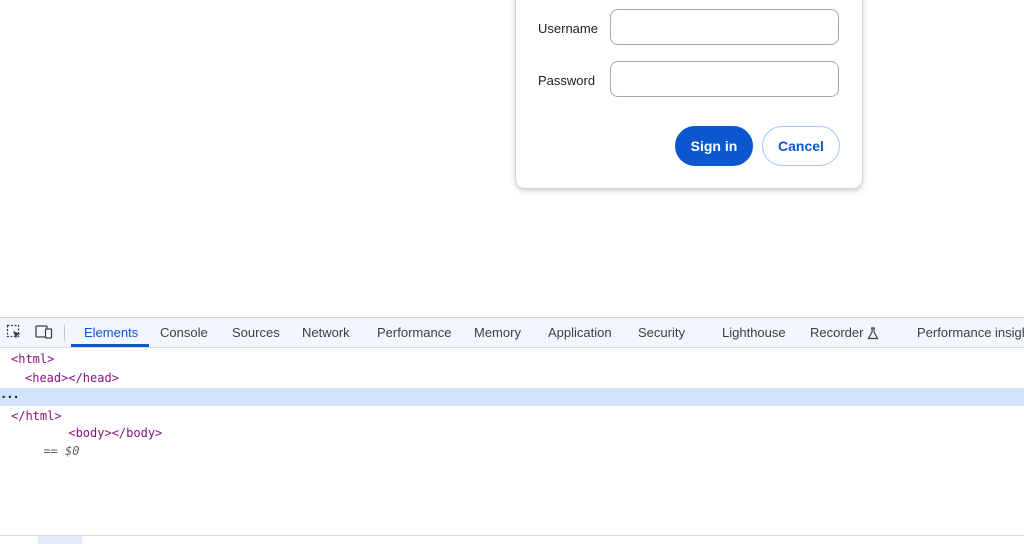 This screenshot has height=544, width=1024. Describe the element at coordinates (512, 416) in the screenshot. I see `dom-node-html-close: </html>` at that location.